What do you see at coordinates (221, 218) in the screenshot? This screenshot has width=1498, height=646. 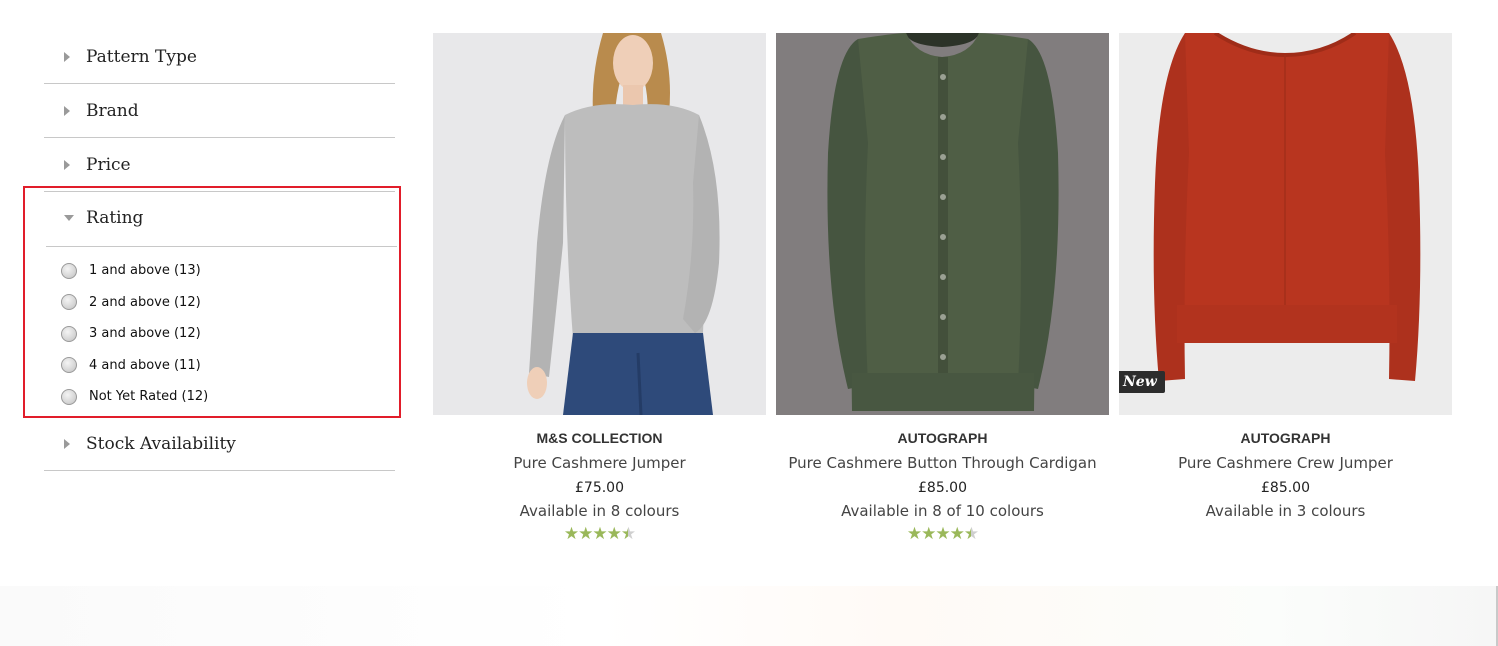 I see `facet-rating: Rating` at bounding box center [221, 218].